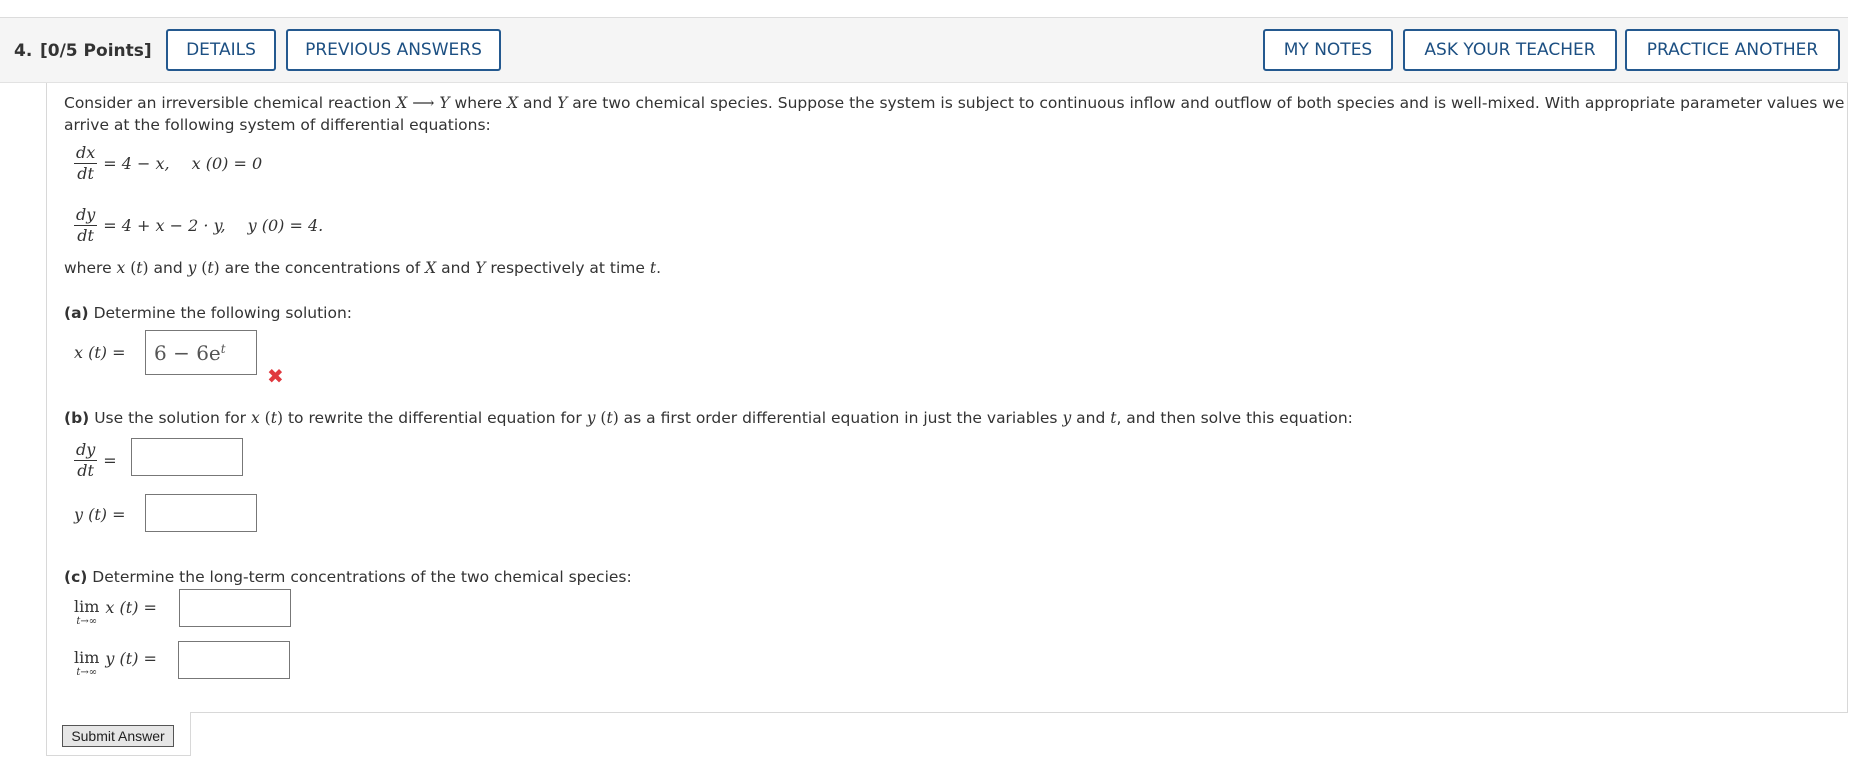  I want to click on practice-another-button: PRACTICE ANOTHER, so click(1732, 50).